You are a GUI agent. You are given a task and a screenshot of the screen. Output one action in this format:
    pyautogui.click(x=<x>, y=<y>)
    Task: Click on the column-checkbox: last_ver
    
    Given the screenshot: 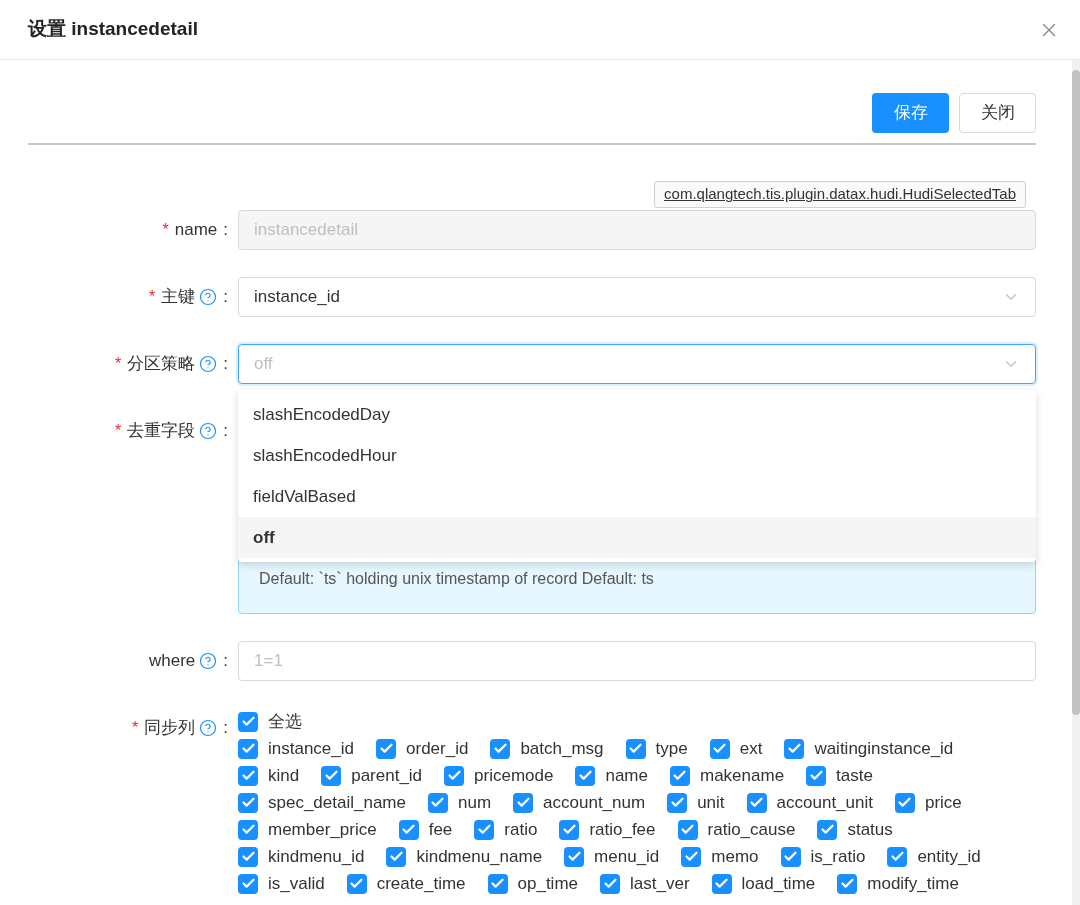 What is the action you would take?
    pyautogui.click(x=645, y=883)
    